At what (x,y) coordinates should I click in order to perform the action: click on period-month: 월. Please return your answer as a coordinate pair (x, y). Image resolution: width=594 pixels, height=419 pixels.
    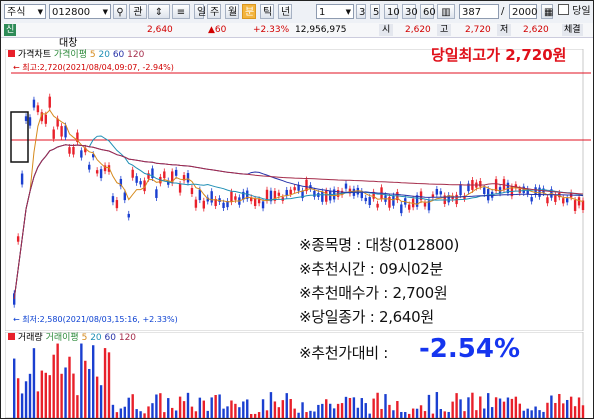
    Looking at the image, I should click on (232, 11).